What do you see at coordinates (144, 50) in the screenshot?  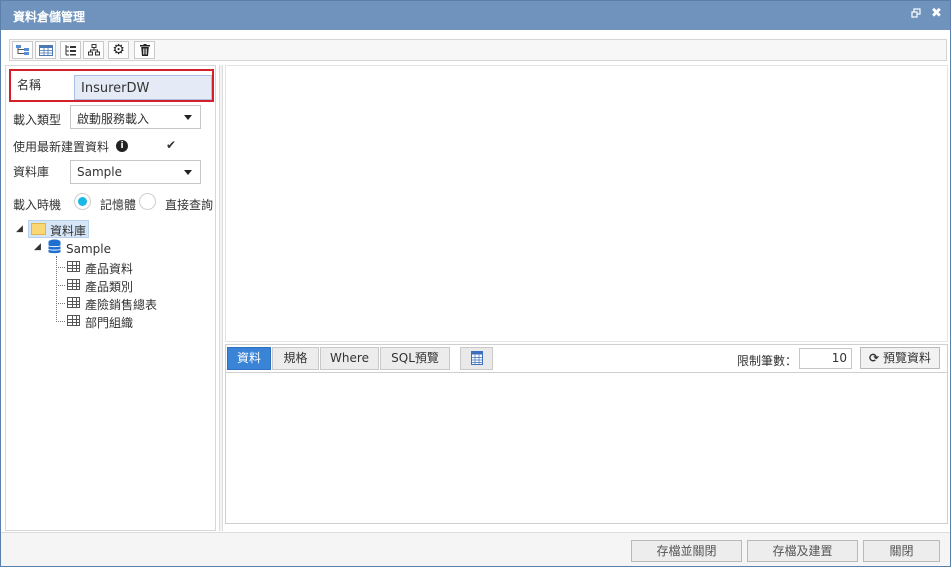 I see `trash-icon` at bounding box center [144, 50].